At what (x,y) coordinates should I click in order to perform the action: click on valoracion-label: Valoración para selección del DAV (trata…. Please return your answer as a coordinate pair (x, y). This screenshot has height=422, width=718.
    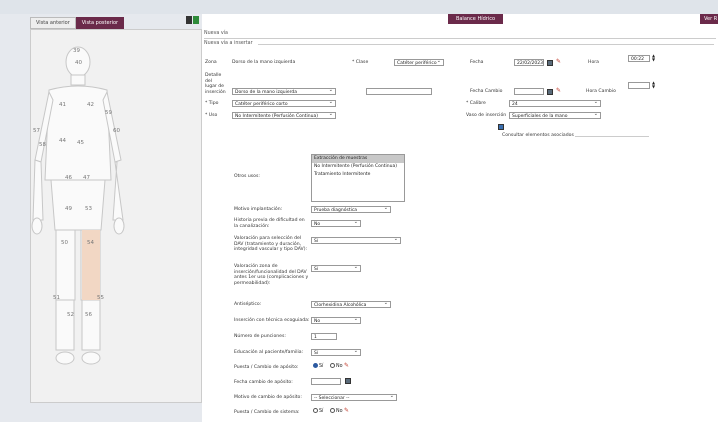
    Looking at the image, I should click on (271, 244).